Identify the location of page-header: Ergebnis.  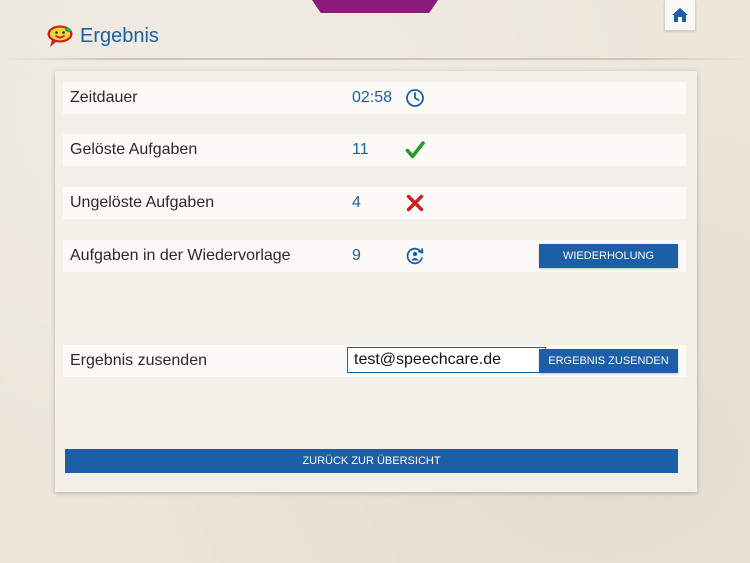
(102, 36).